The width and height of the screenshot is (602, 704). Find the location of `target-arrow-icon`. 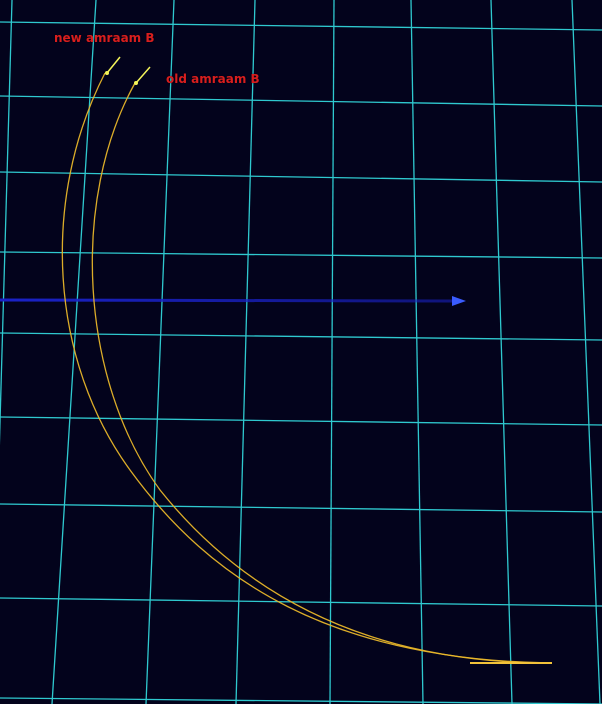

target-arrow-icon is located at coordinates (459, 301).